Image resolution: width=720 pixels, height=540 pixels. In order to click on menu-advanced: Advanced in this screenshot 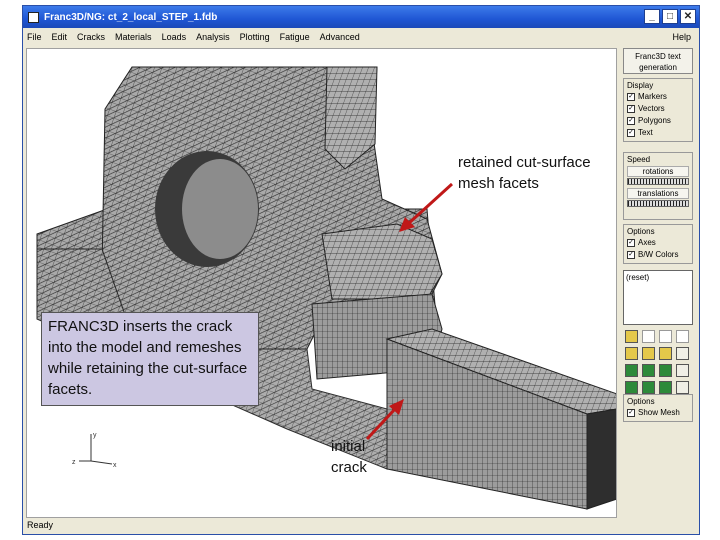, I will do `click(340, 37)`.